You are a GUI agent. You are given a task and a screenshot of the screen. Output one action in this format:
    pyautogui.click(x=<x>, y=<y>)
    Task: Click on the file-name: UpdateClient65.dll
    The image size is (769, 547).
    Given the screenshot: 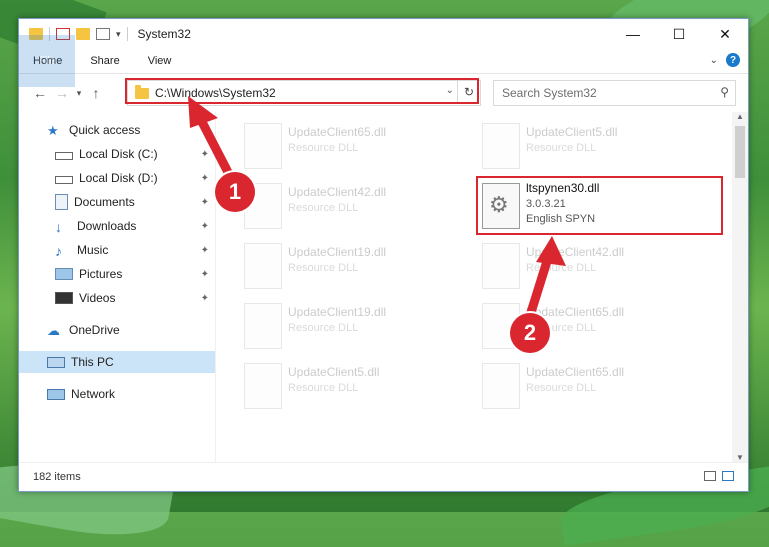 What is the action you would take?
    pyautogui.click(x=337, y=132)
    